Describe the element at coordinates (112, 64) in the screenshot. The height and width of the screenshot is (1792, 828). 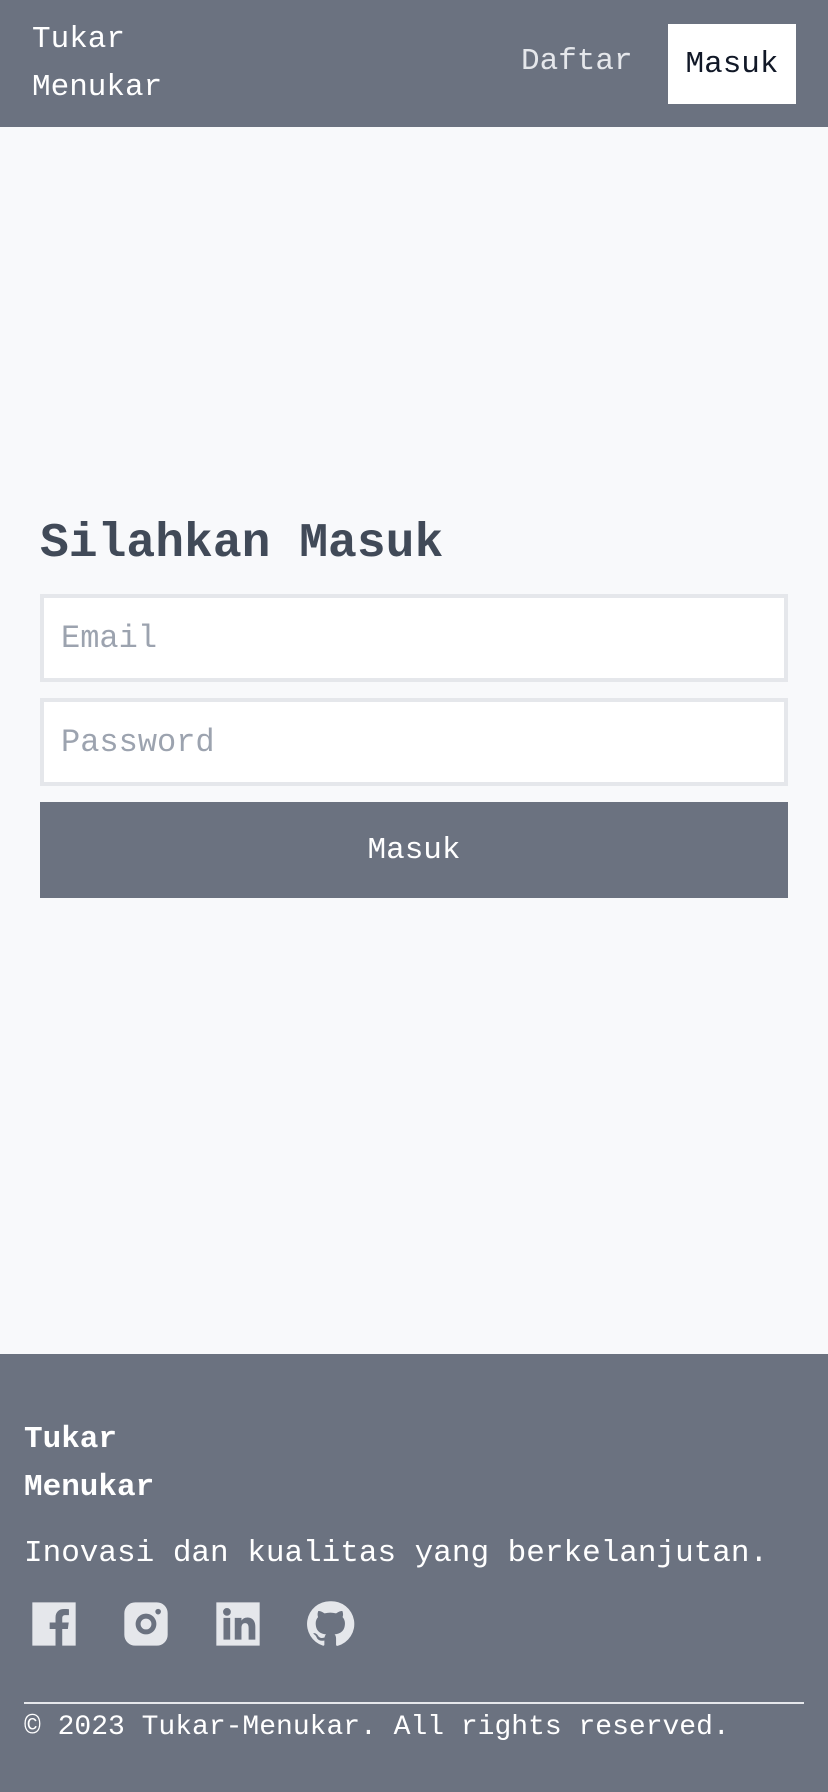
I see `brand-logo-text: Tukar Menukar` at that location.